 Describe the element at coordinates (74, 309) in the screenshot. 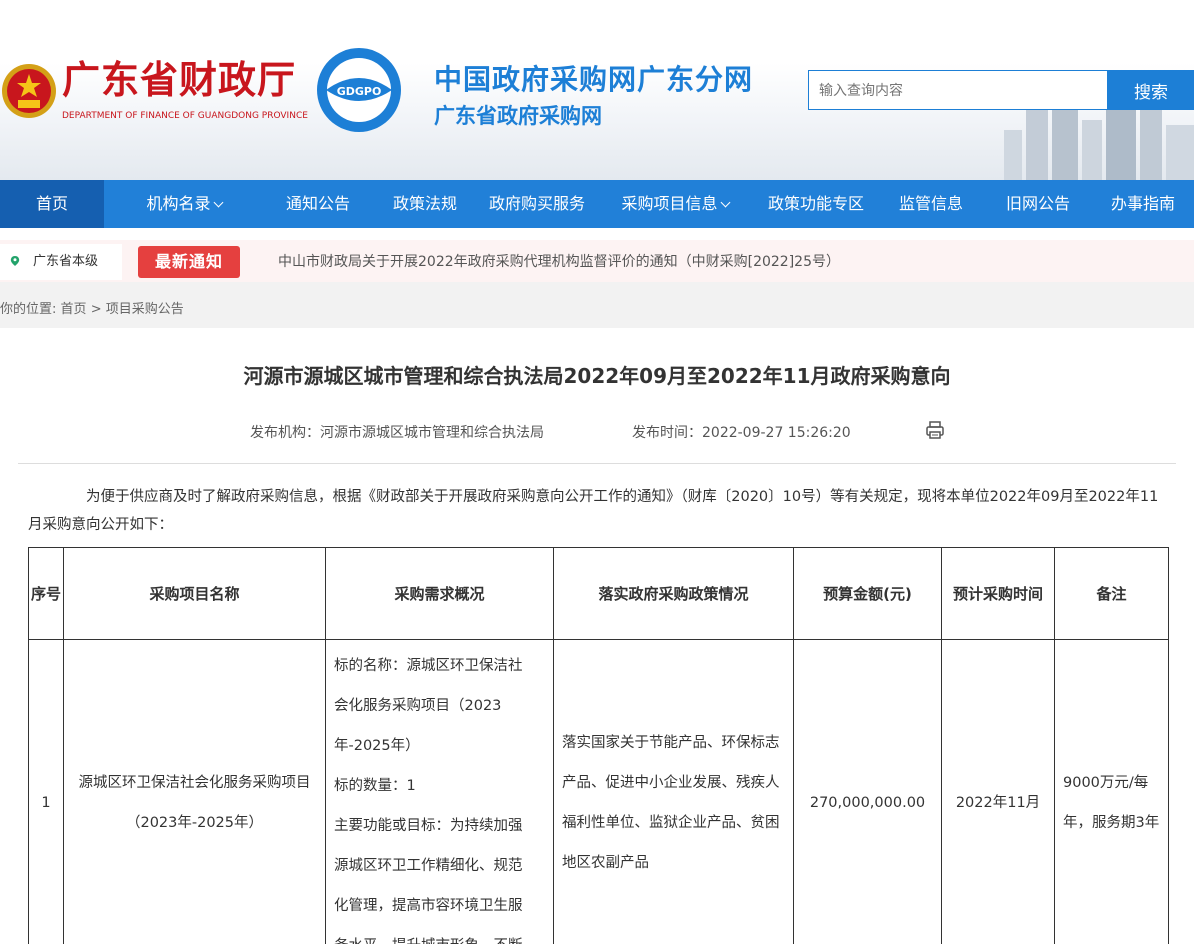

I see `breadcrumb-home-link: 首页` at that location.